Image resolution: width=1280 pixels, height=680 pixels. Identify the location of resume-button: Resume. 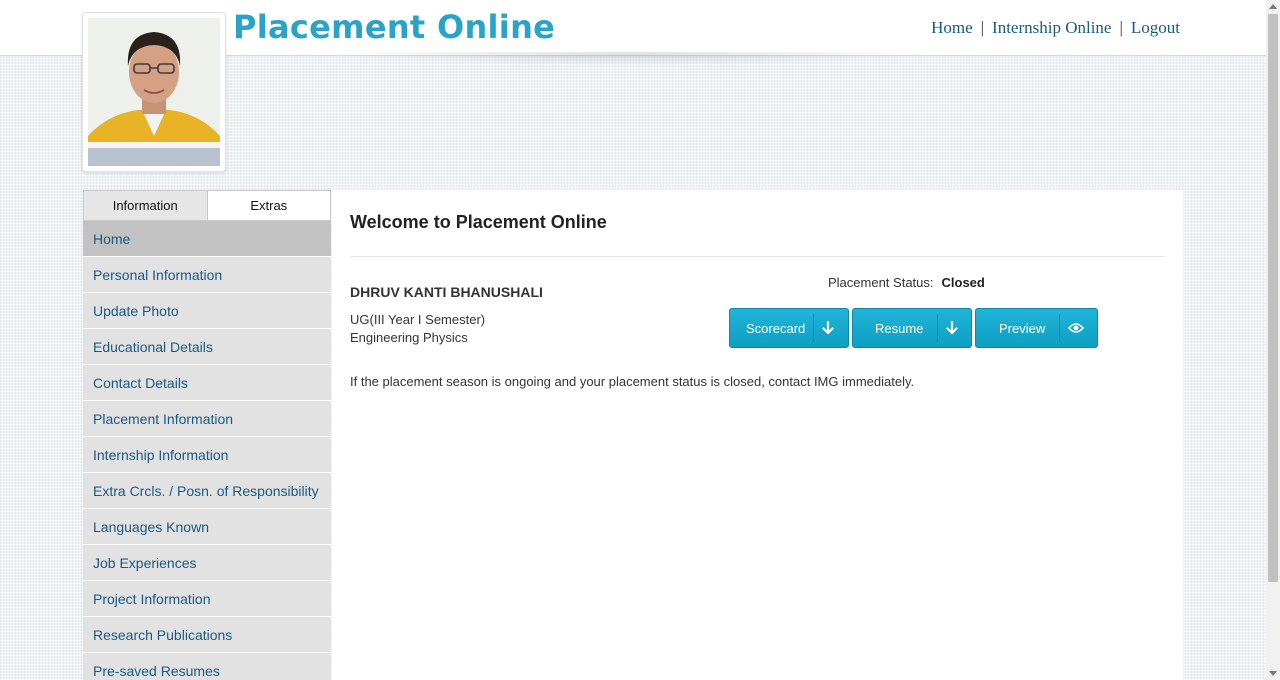
(912, 328).